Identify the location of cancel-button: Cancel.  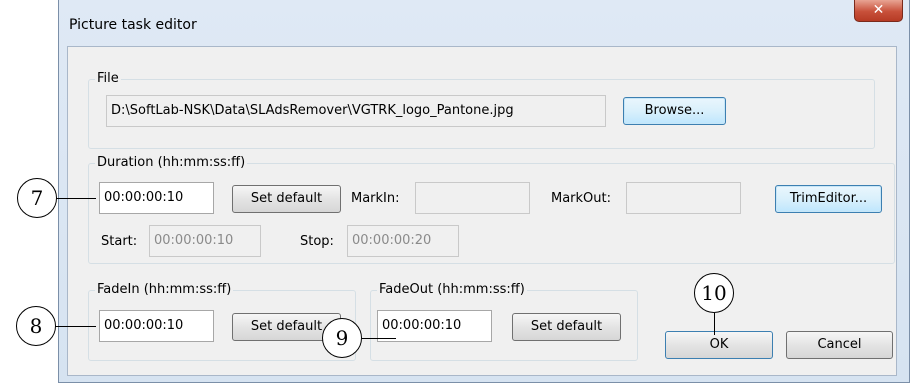
(839, 345).